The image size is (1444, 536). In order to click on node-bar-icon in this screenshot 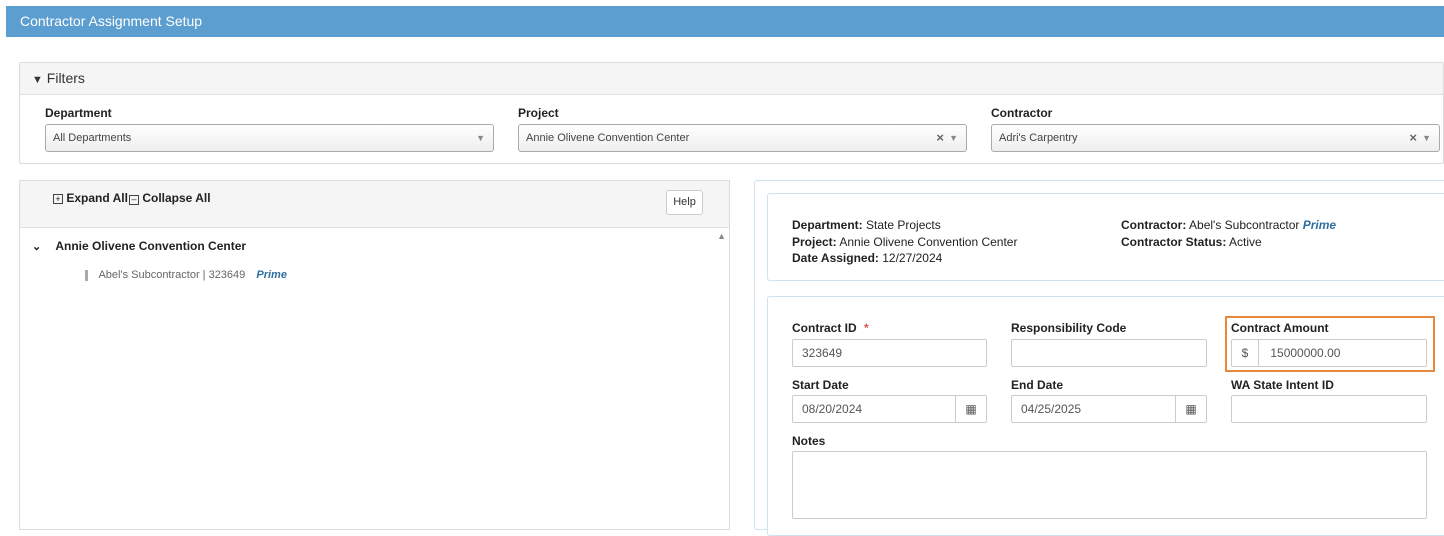, I will do `click(86, 275)`.